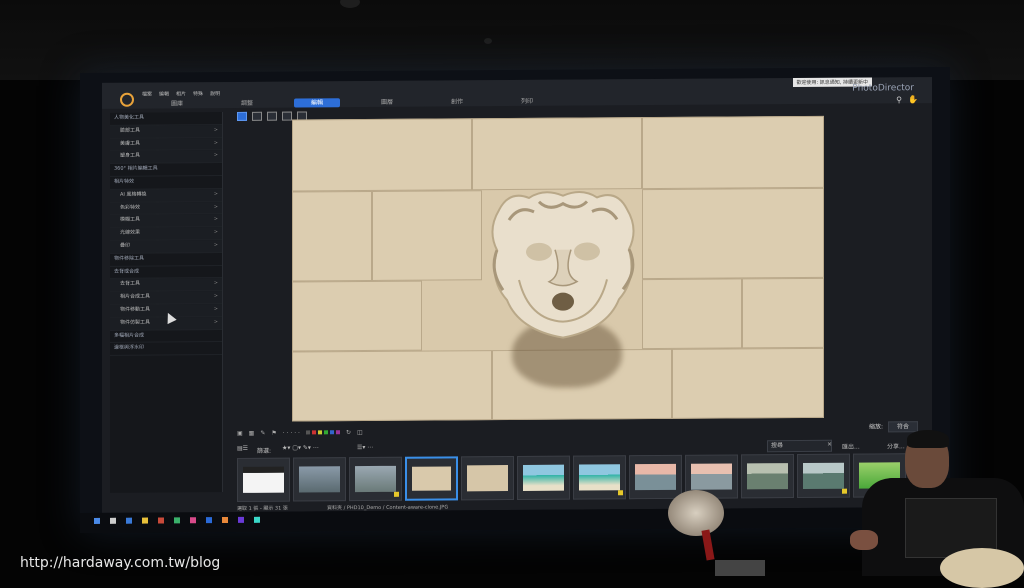 The width and height of the screenshot is (1024, 588). I want to click on color-label-purple, so click(337, 432).